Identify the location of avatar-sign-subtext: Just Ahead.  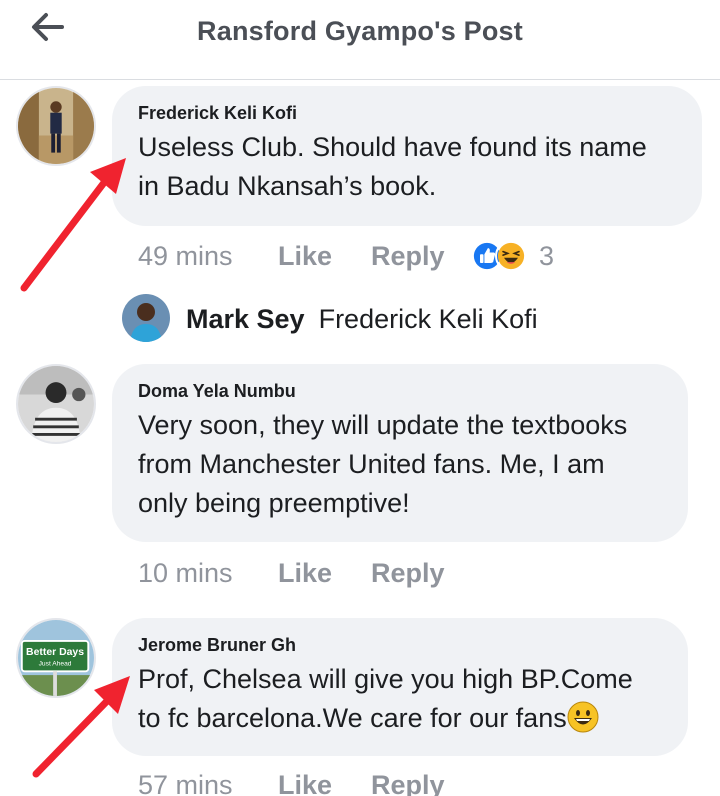
(55, 664).